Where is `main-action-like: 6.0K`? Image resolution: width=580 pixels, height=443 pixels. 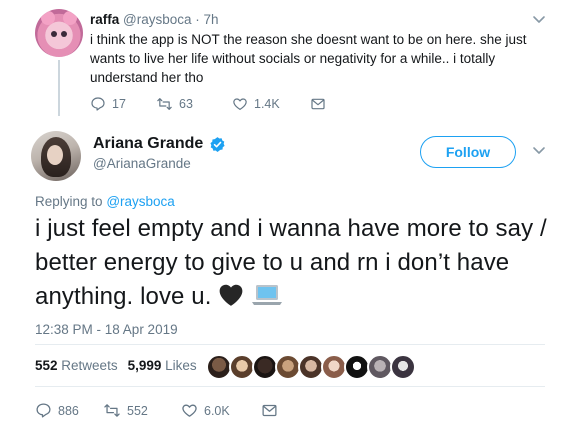 main-action-like: 6.0K is located at coordinates (221, 410).